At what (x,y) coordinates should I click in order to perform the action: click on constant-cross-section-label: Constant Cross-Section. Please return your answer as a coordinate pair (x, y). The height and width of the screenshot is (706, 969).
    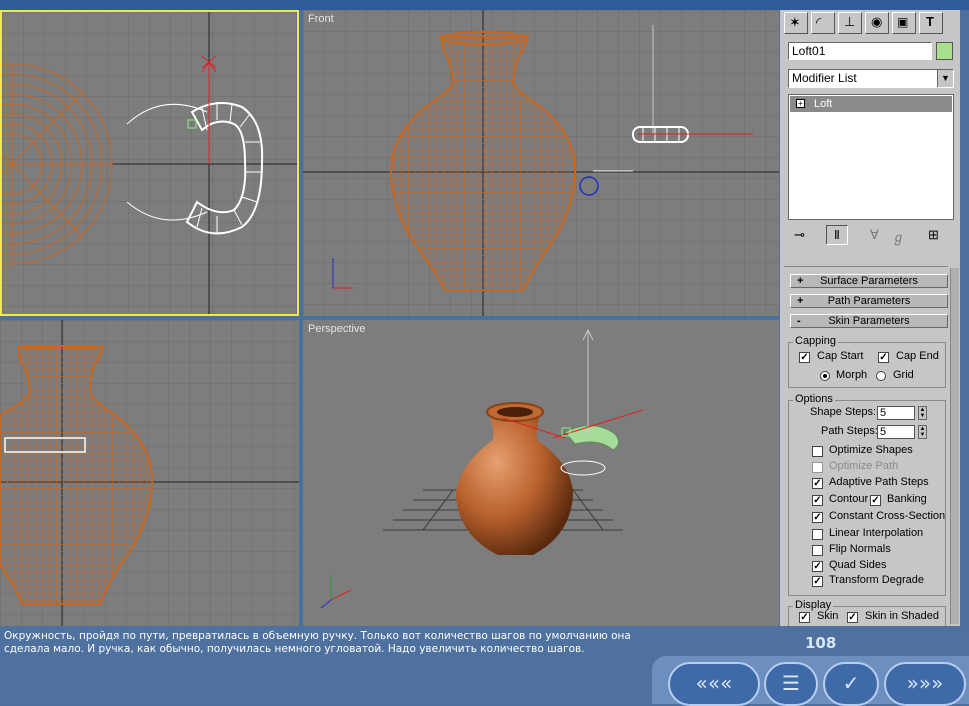
    Looking at the image, I should click on (887, 516).